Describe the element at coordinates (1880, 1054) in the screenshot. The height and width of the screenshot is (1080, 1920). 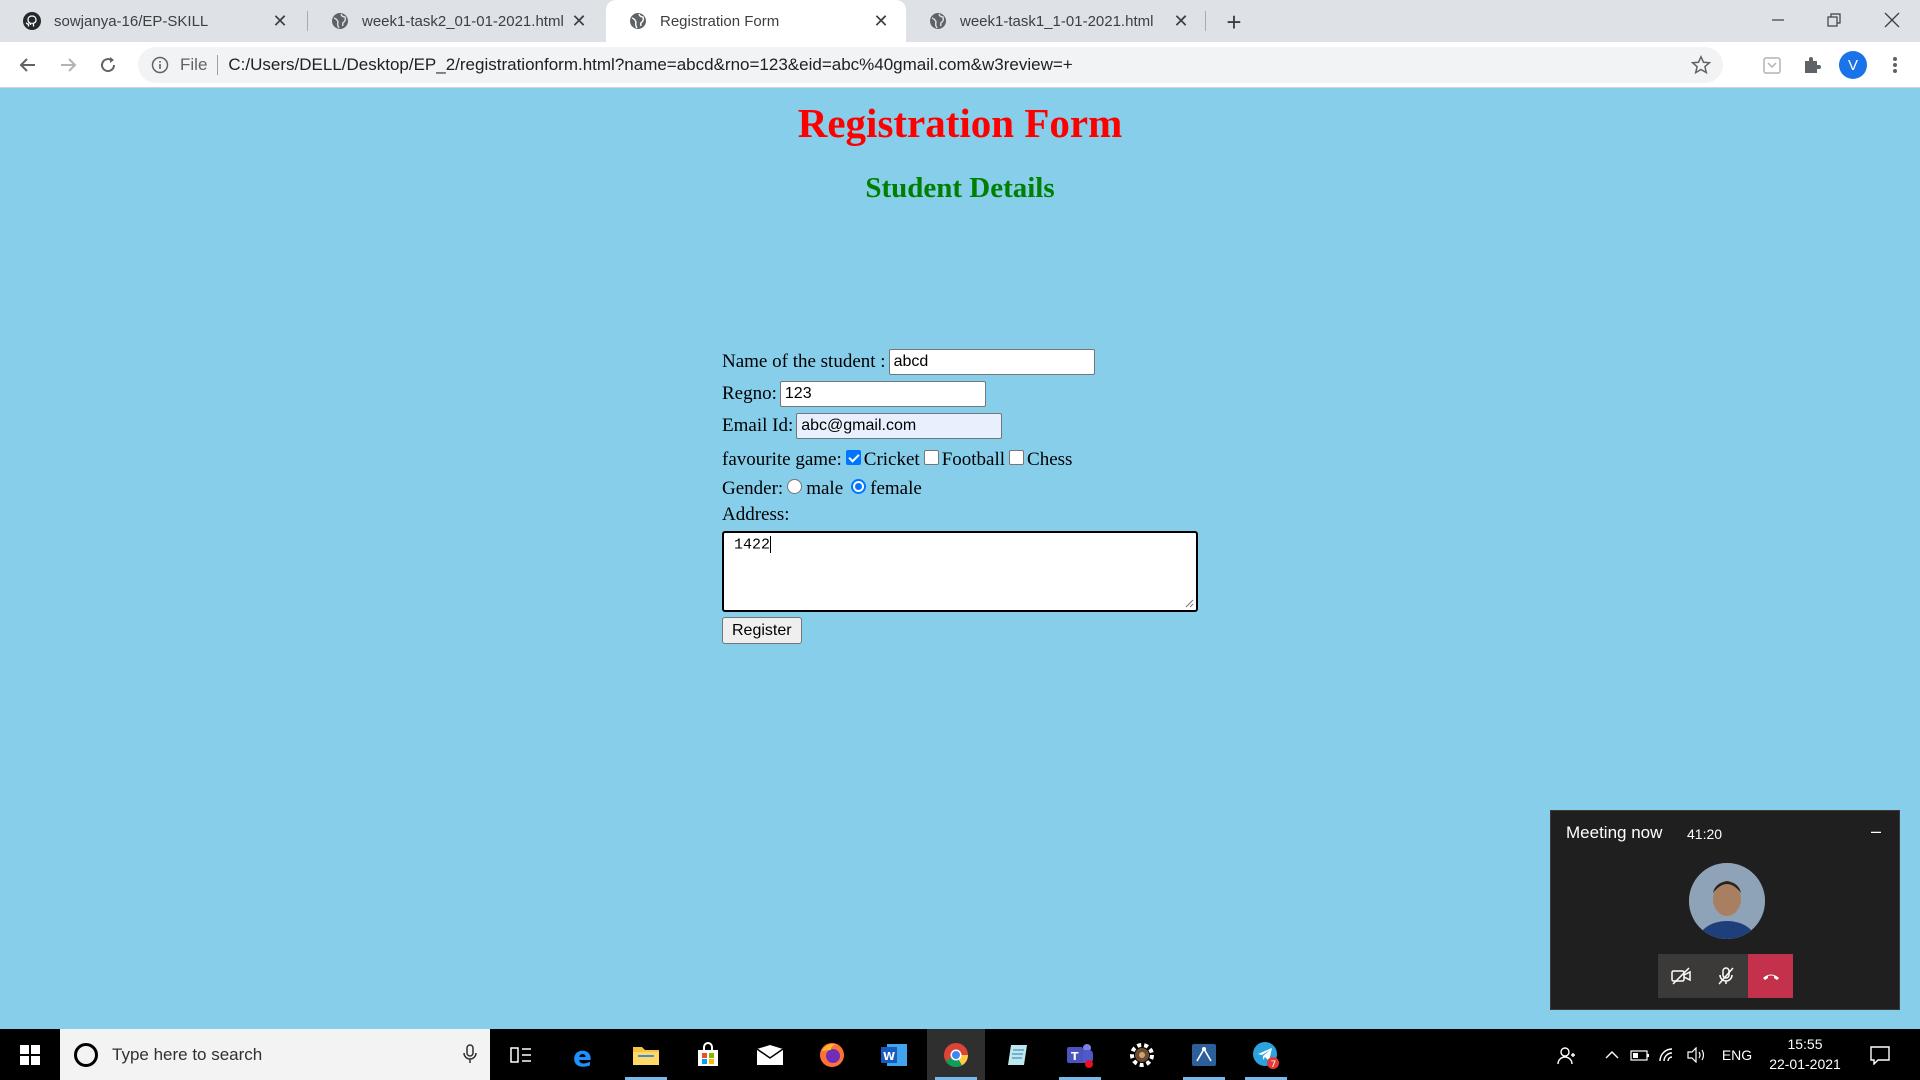
I see `notifications-icon` at that location.